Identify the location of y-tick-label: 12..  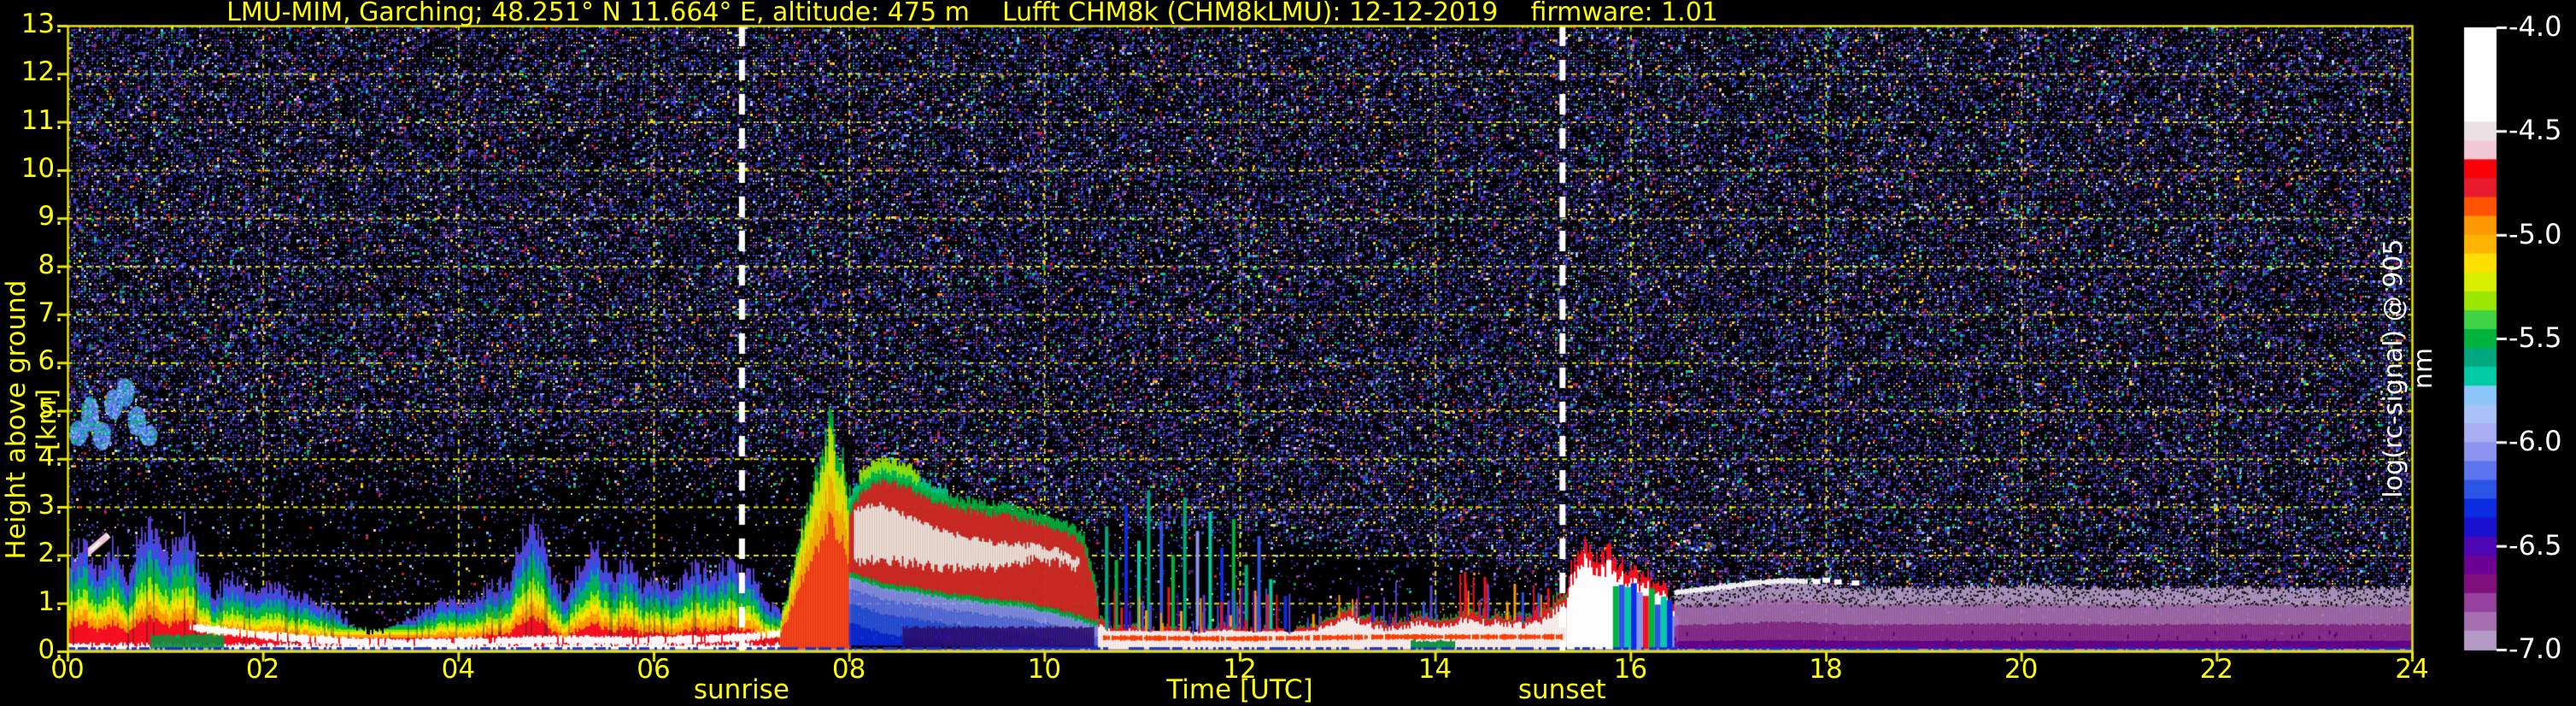
(42, 72).